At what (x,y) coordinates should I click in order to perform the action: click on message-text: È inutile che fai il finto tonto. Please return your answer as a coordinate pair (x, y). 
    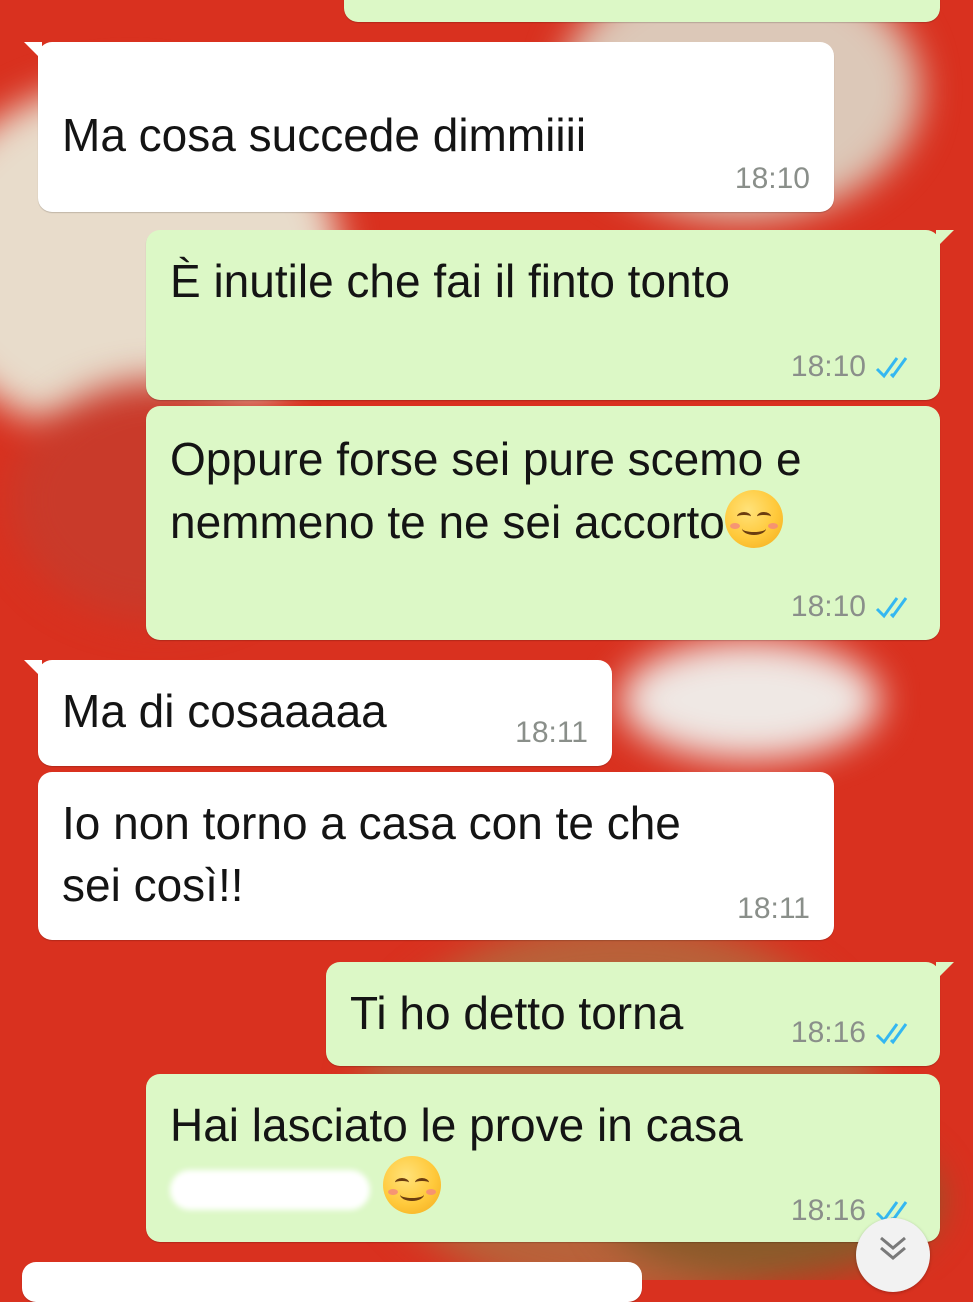
    Looking at the image, I should click on (450, 281).